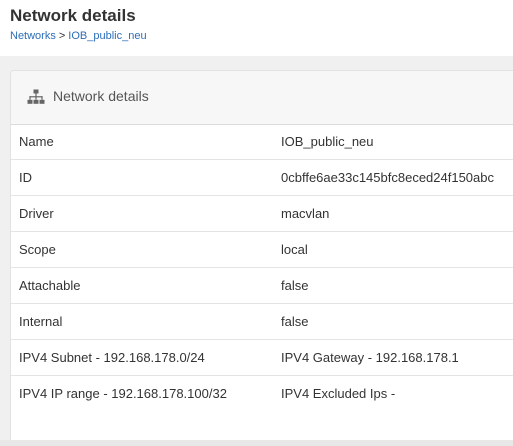  What do you see at coordinates (294, 249) in the screenshot?
I see `detail-value: local` at bounding box center [294, 249].